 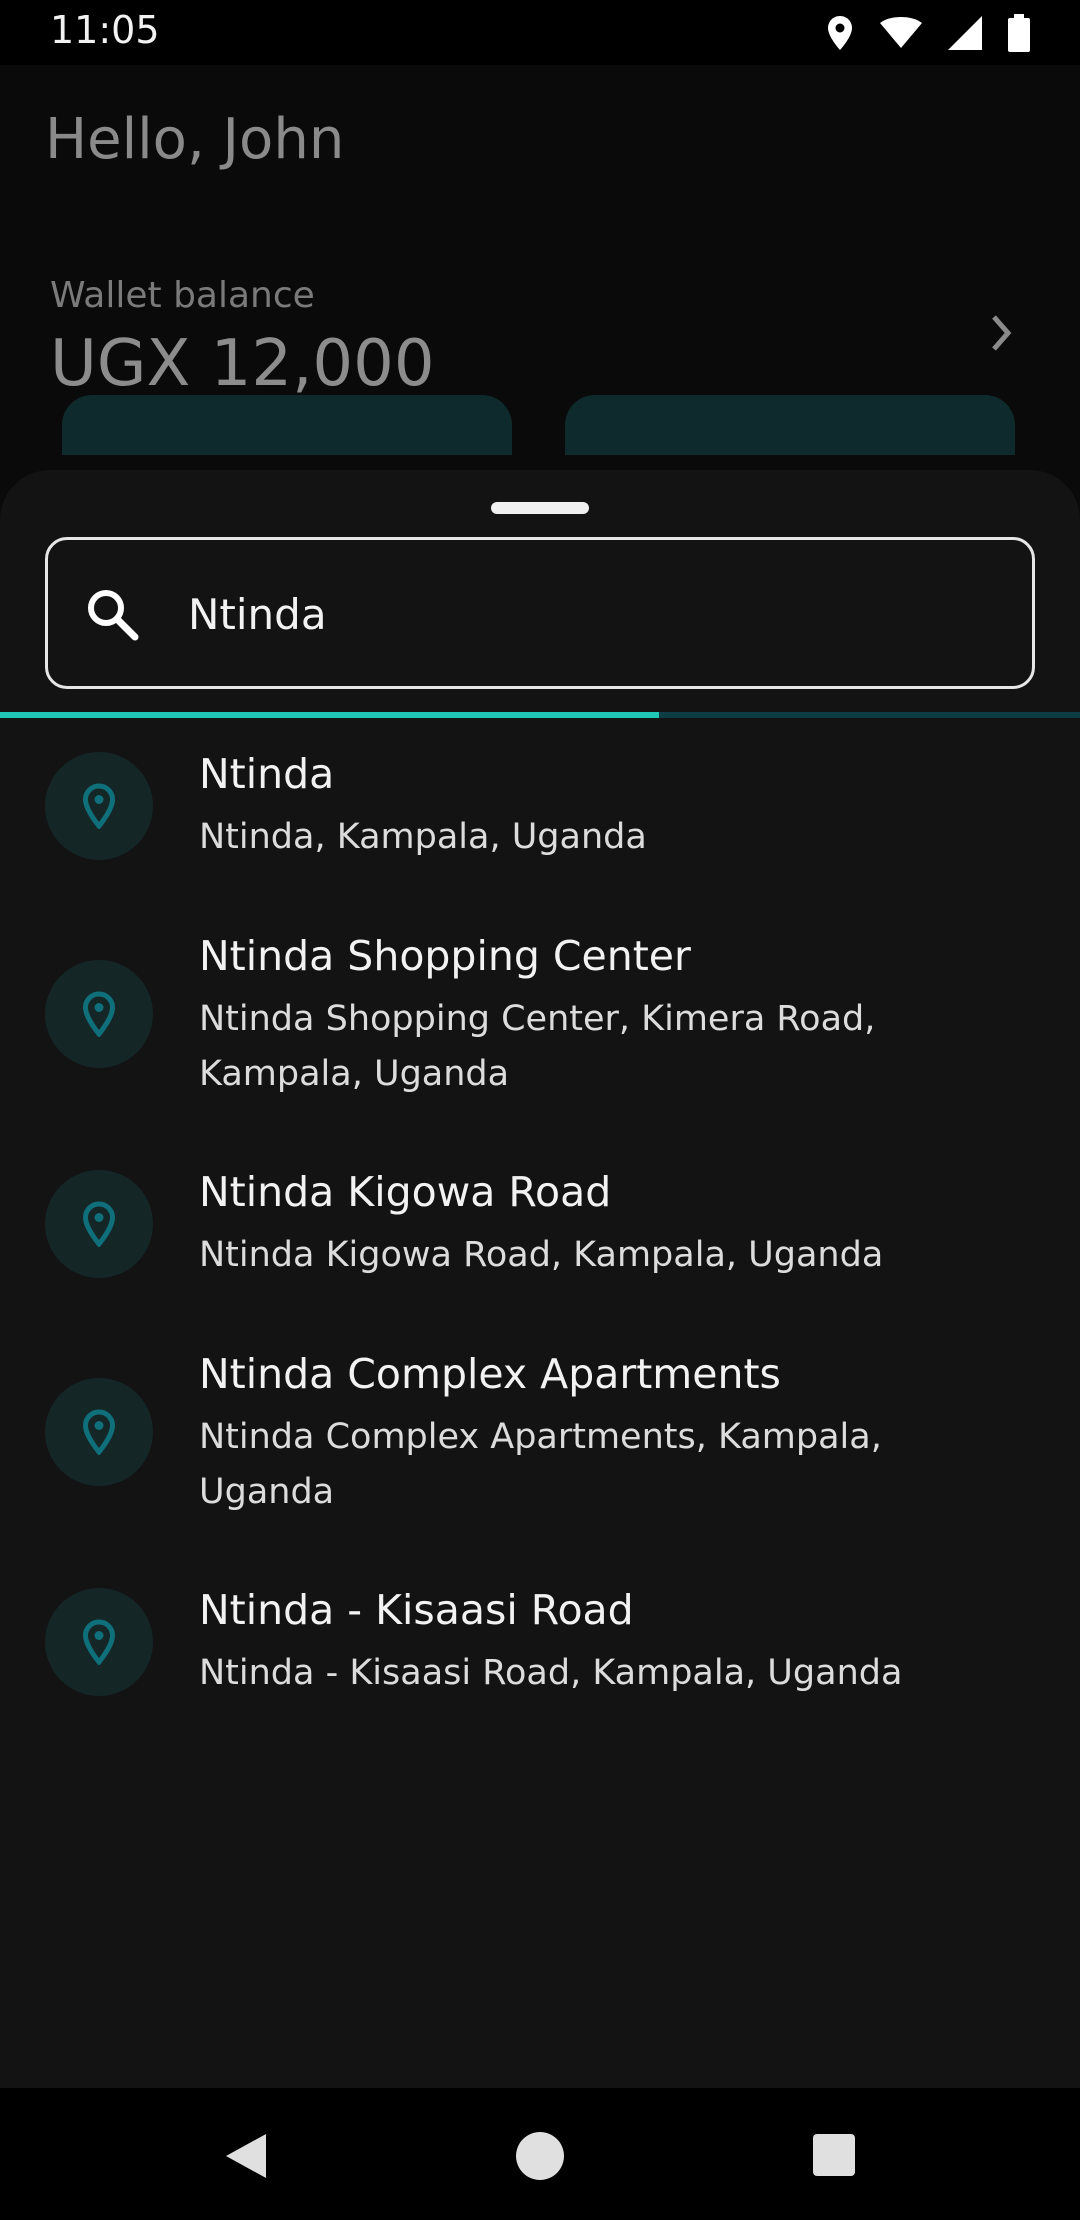 I want to click on navigation-bar, so click(x=540, y=2154).